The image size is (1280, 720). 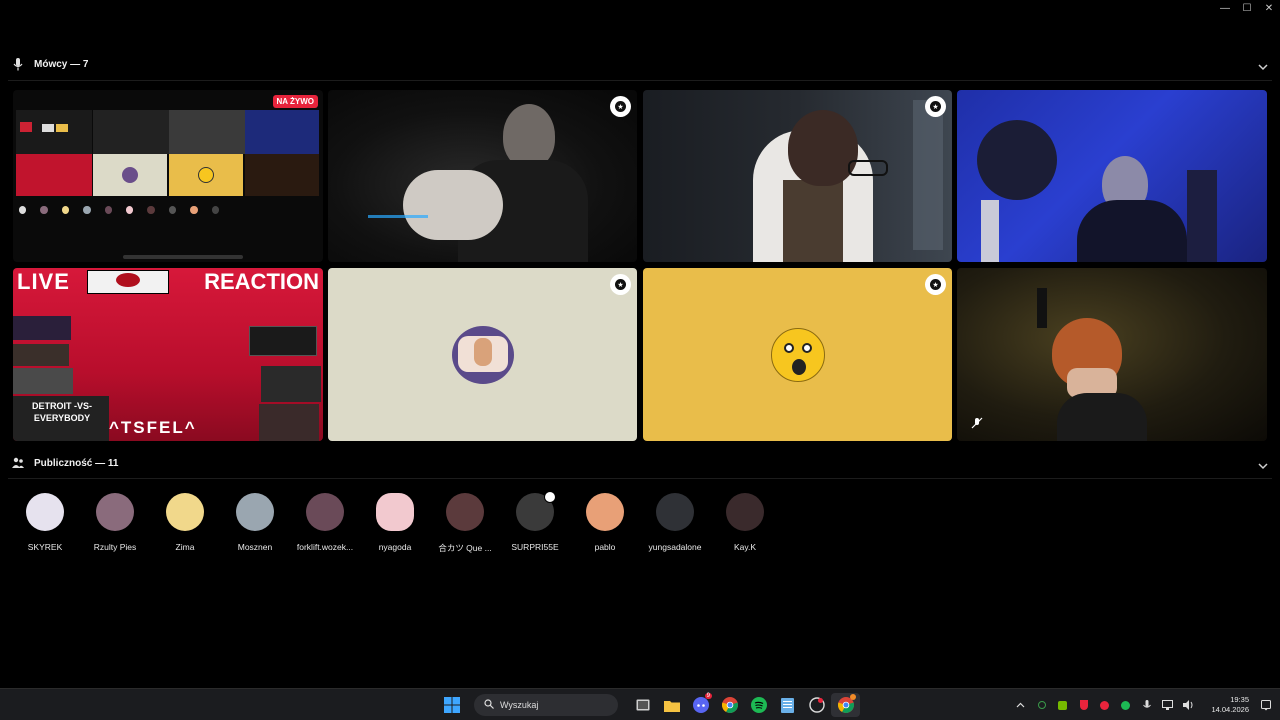 I want to click on detroit-sign: DETROIT -VS- EVERYBODY, so click(x=61, y=418).